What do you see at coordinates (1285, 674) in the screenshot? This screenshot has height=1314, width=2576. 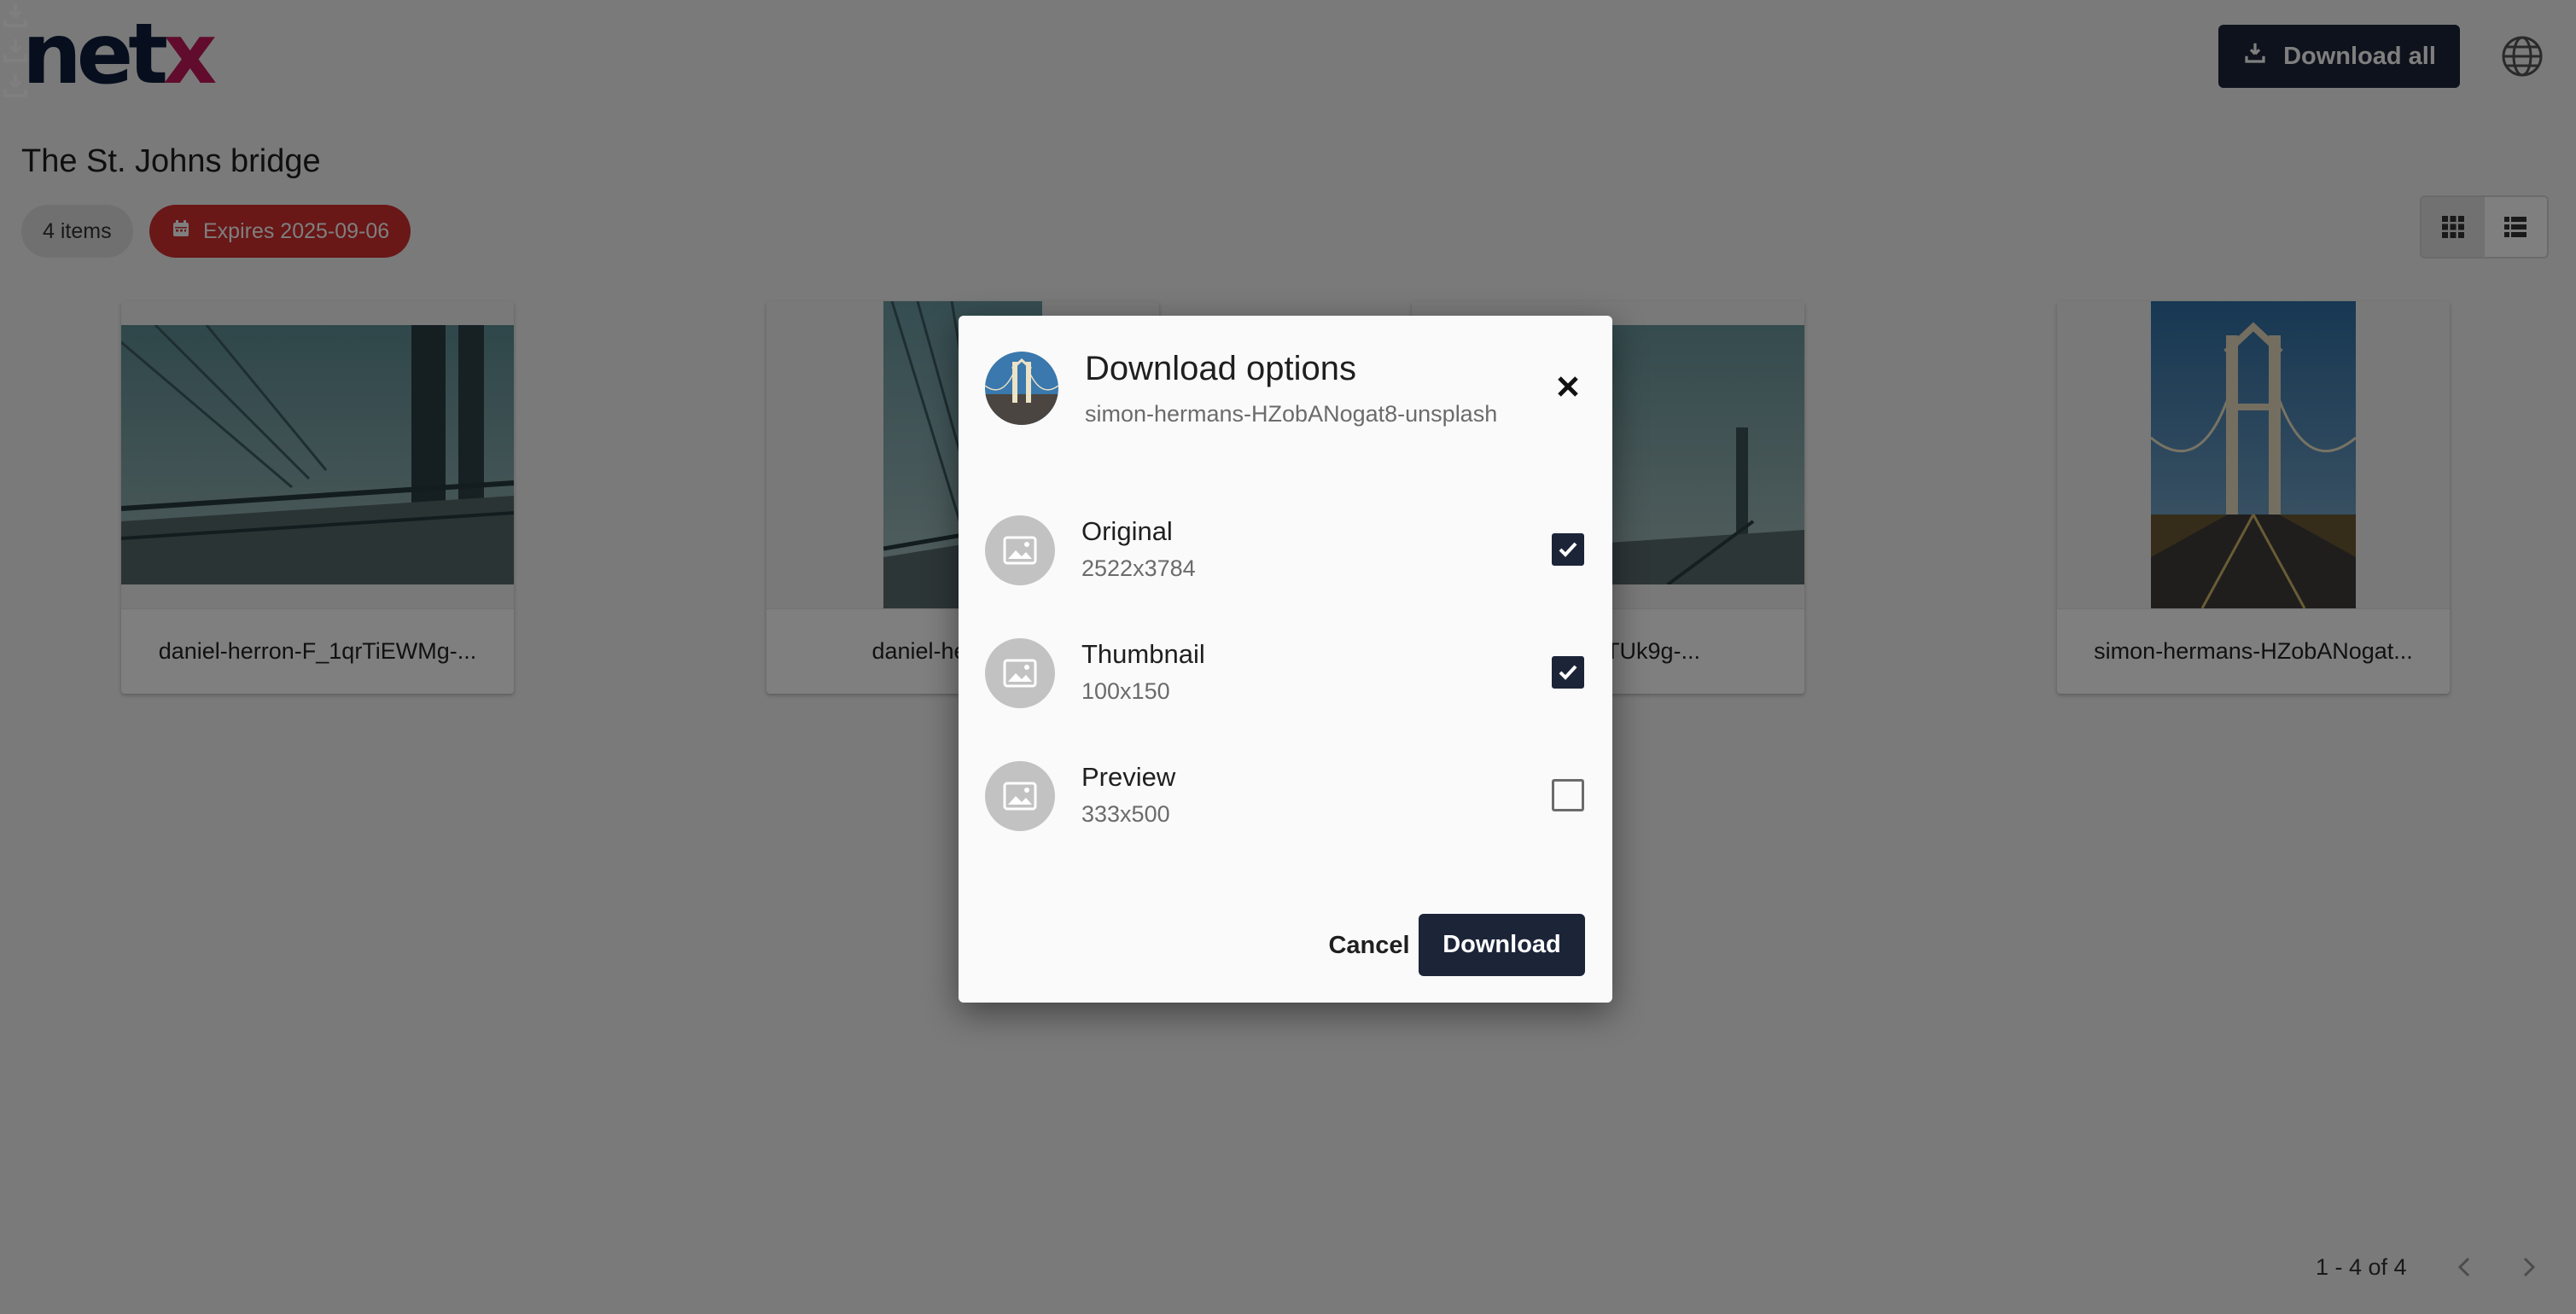 I see `option-thumbnail: Thumbnail 100x150` at bounding box center [1285, 674].